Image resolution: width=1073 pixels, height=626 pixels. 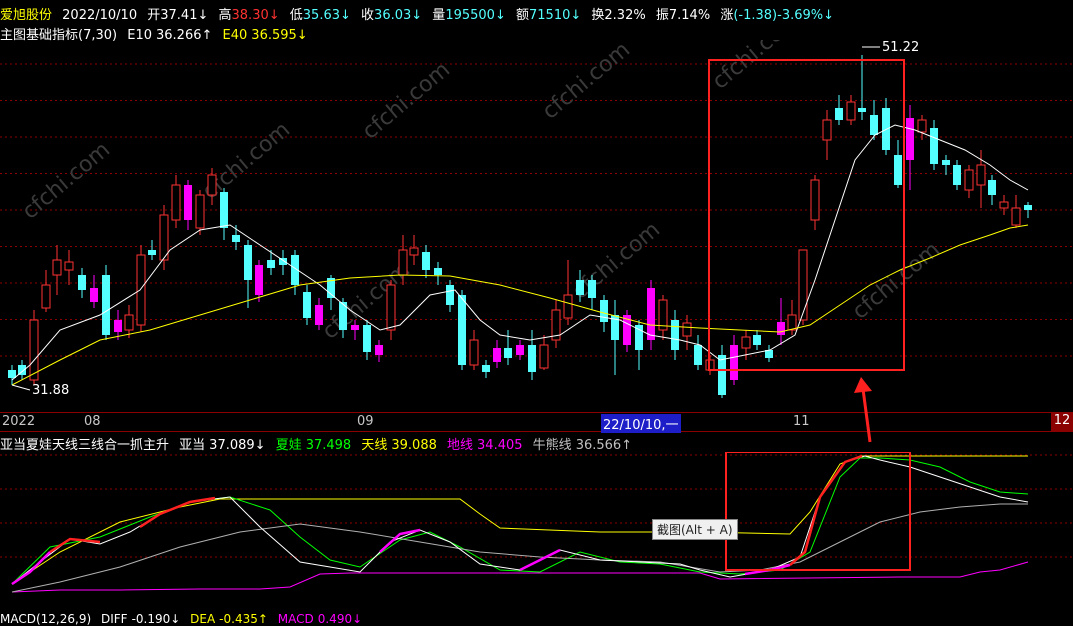 I want to click on amplitude-value: 7.14%, so click(x=689, y=15).